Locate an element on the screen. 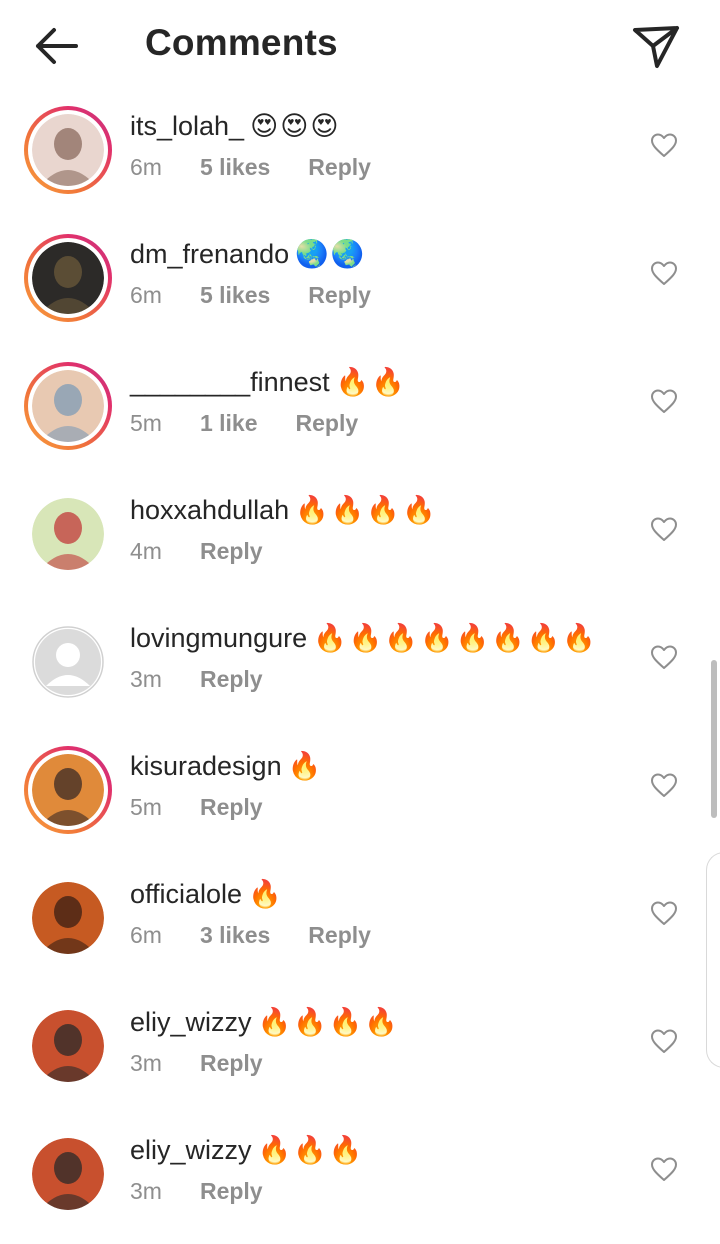 The image size is (720, 1244). comment-body: lovingmungure 🔥🔥🔥🔥🔥🔥🔥🔥 3m Reply is located at coordinates (380, 657).